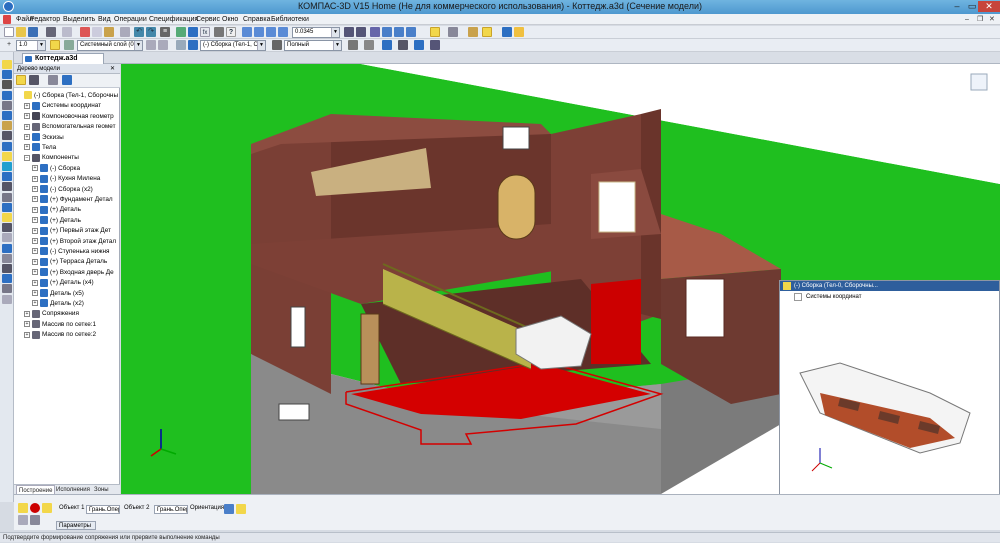  I want to click on edit-place-icon, so click(487, 32).